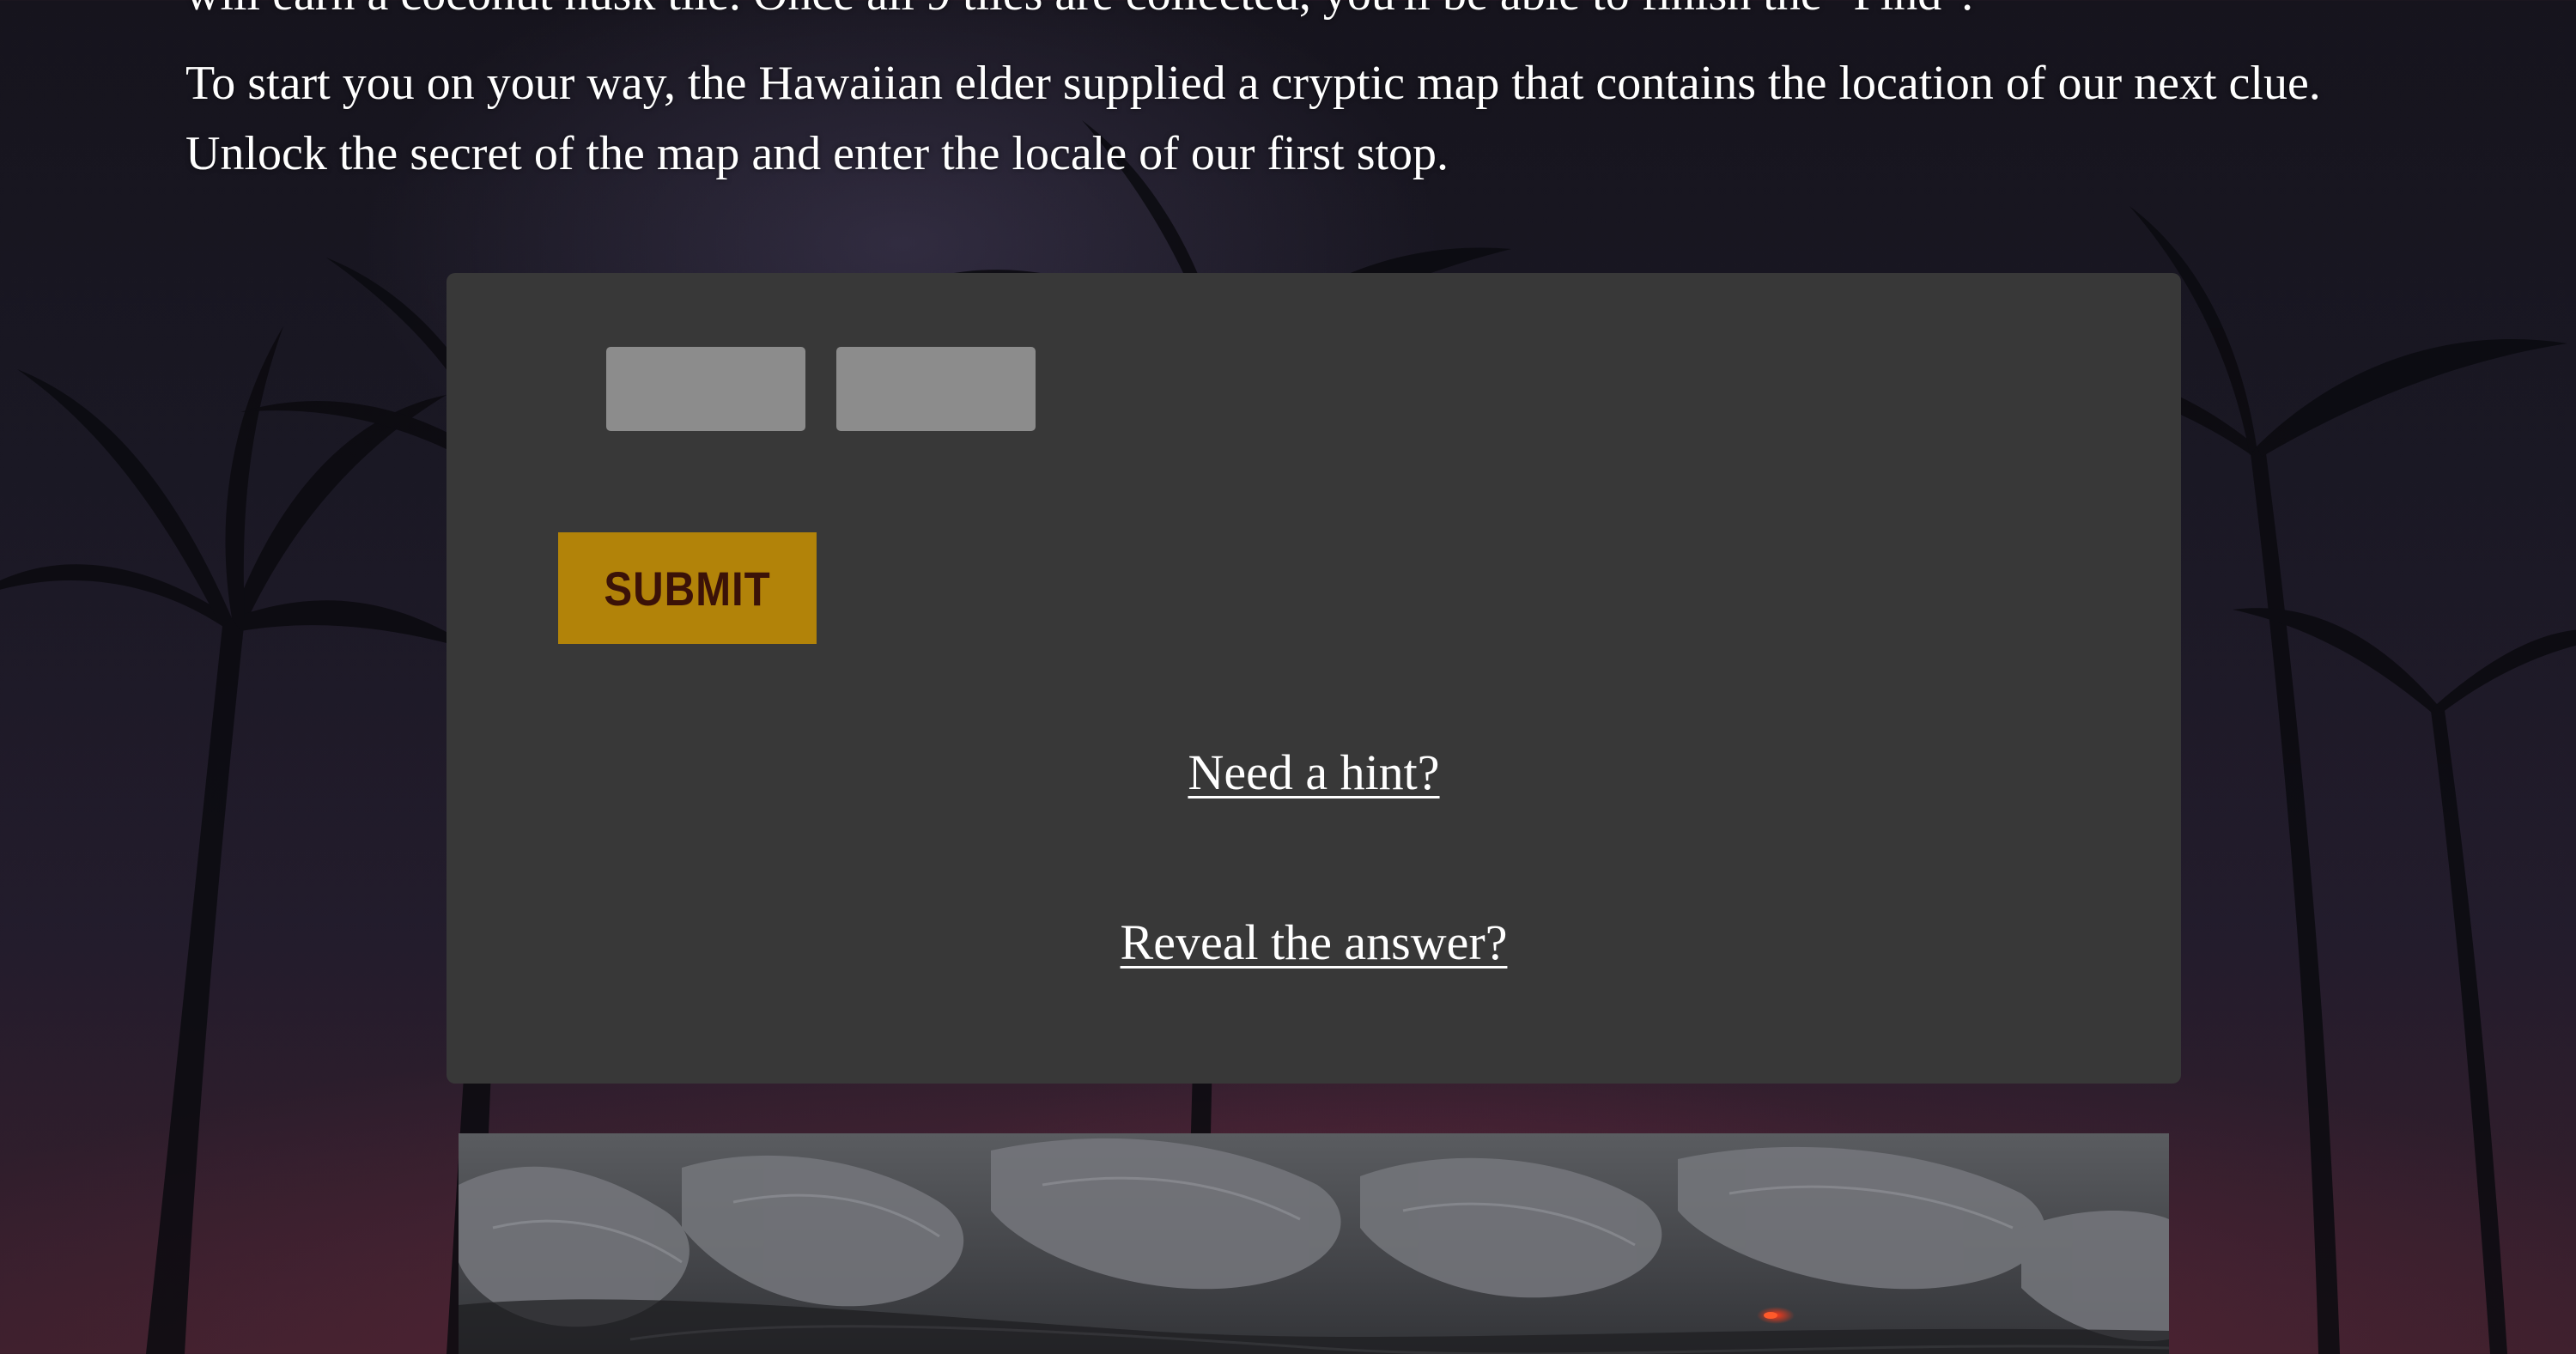  I want to click on lava-rock-image-icon, so click(1314, 1243).